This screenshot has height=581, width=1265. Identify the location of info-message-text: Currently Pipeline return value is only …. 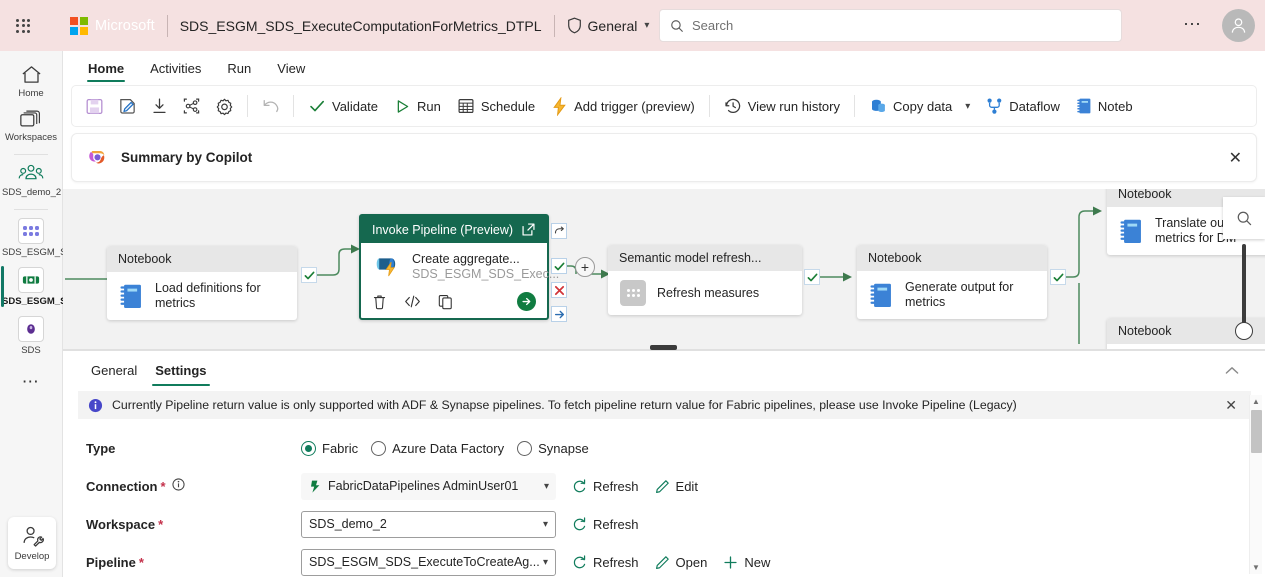
(564, 405).